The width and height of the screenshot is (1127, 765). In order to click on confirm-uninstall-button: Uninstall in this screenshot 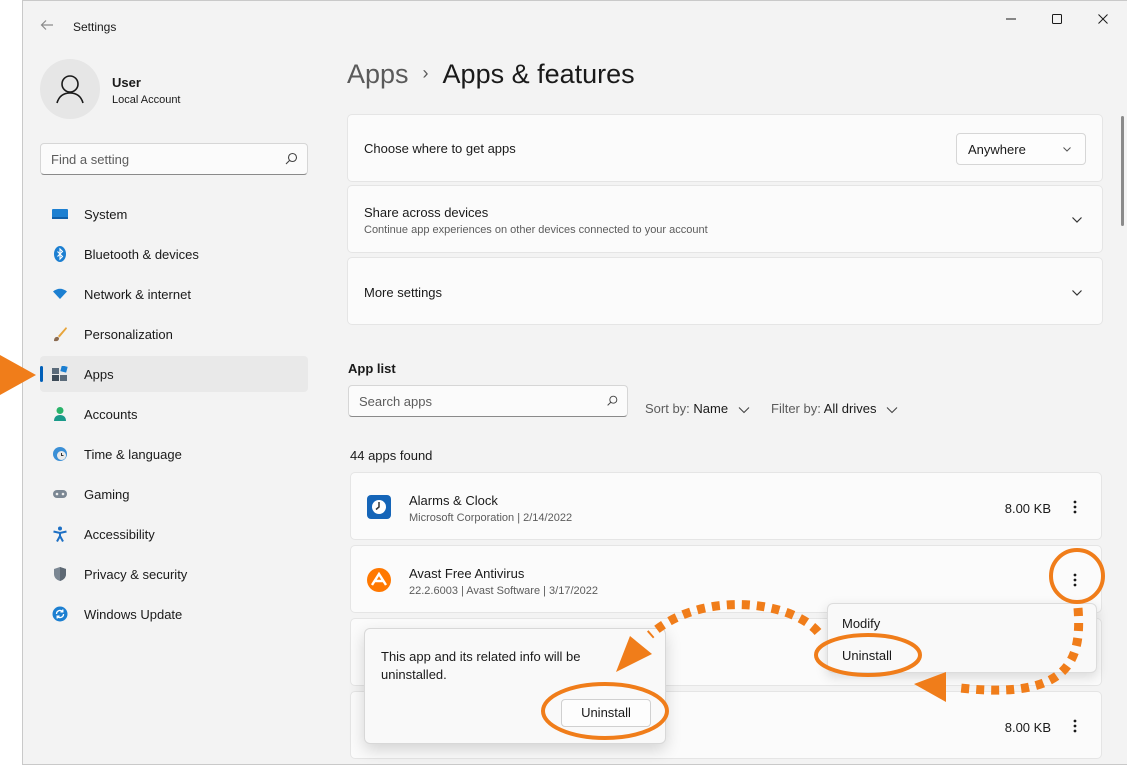, I will do `click(606, 713)`.